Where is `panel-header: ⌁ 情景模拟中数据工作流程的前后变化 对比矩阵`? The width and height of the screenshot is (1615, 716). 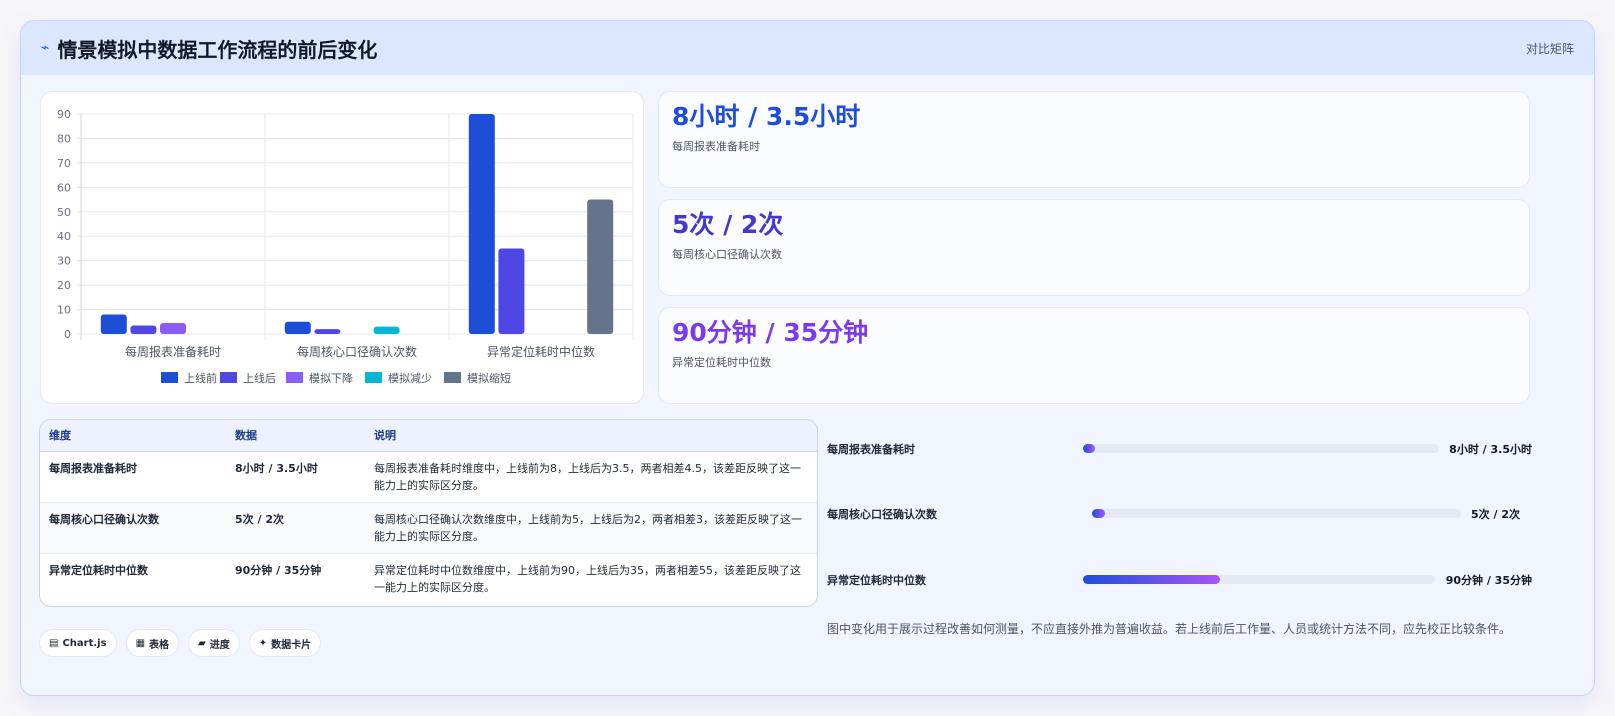
panel-header: ⌁ 情景模拟中数据工作流程的前后变化 对比矩阵 is located at coordinates (807, 48).